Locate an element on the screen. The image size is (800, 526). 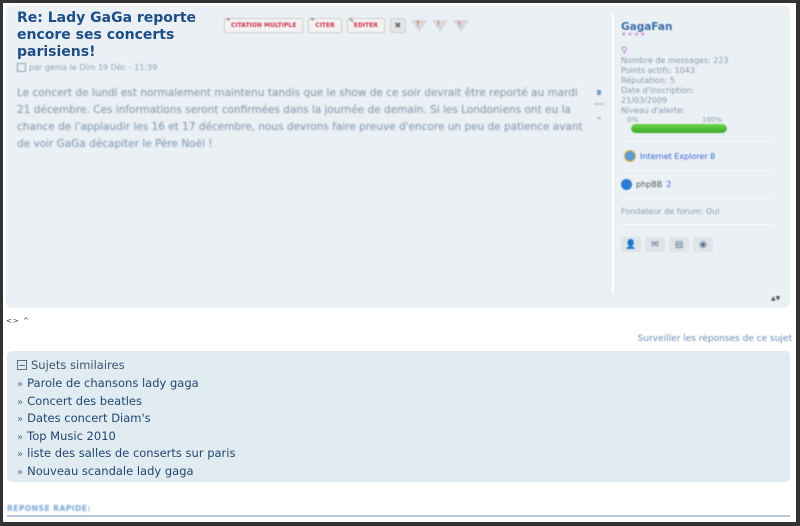
delete-button: ✖ is located at coordinates (397, 25).